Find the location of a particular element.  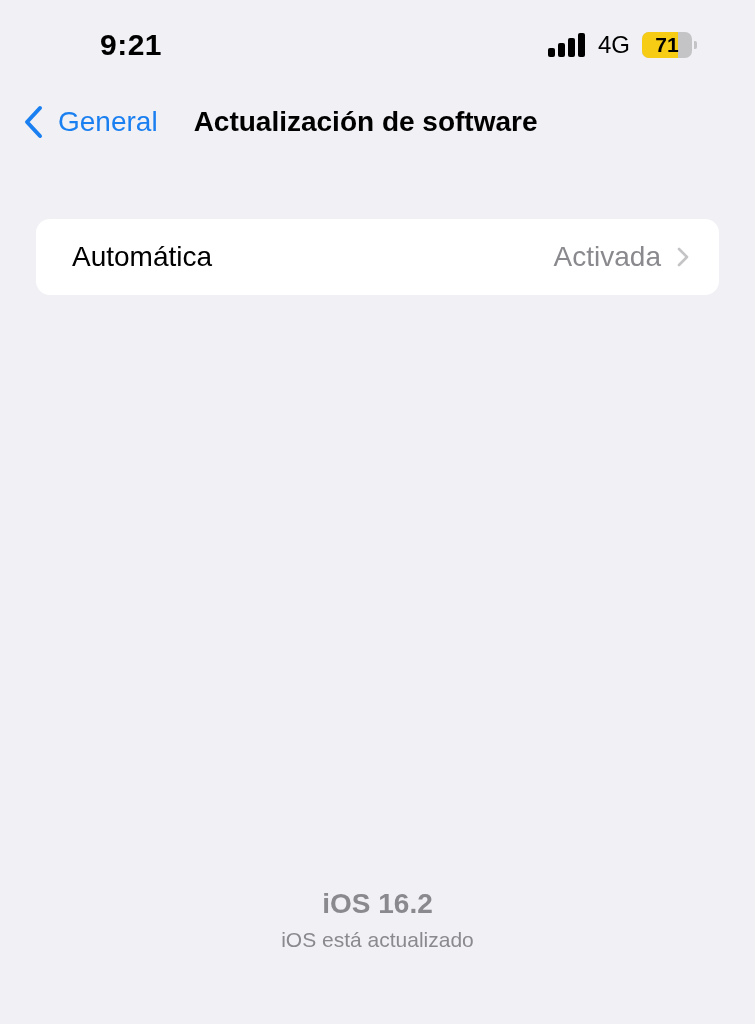

ios-version: iOS 16.2 is located at coordinates (377, 904).